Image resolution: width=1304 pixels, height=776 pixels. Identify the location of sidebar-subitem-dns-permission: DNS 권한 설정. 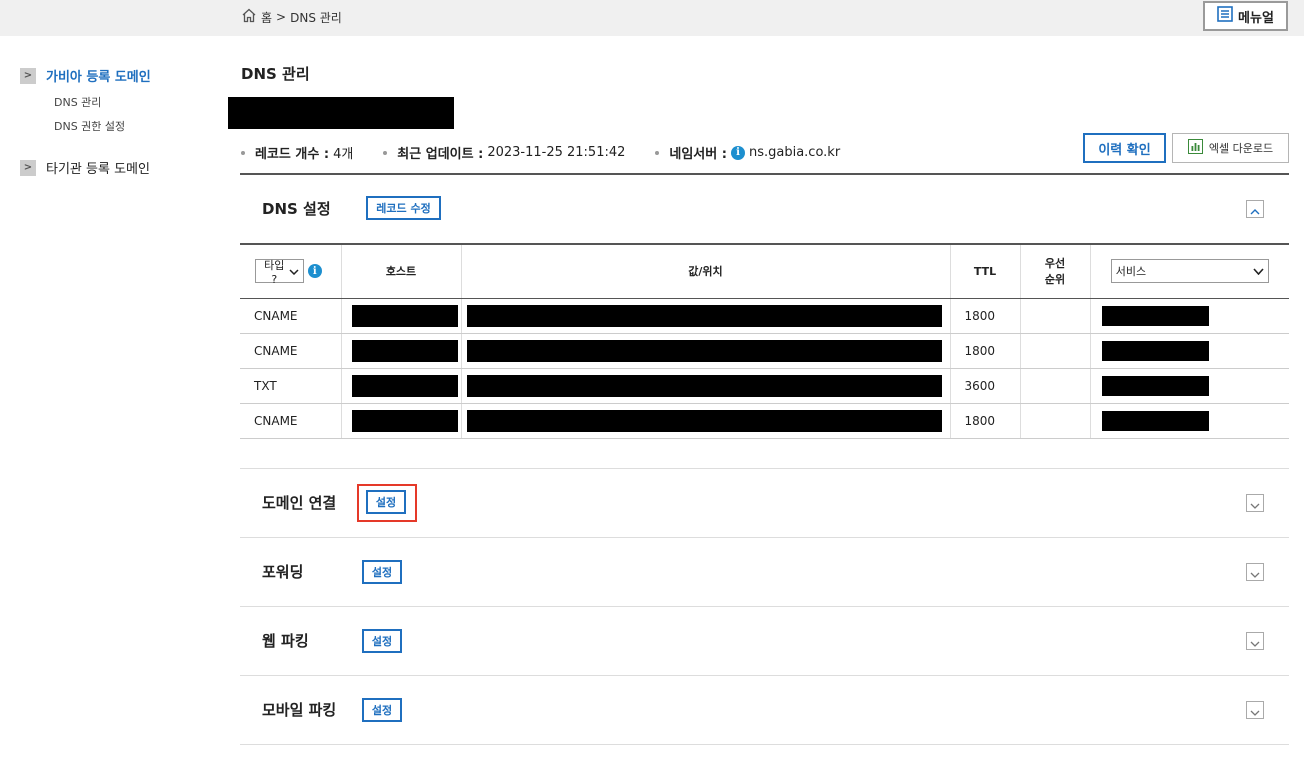
(89, 126).